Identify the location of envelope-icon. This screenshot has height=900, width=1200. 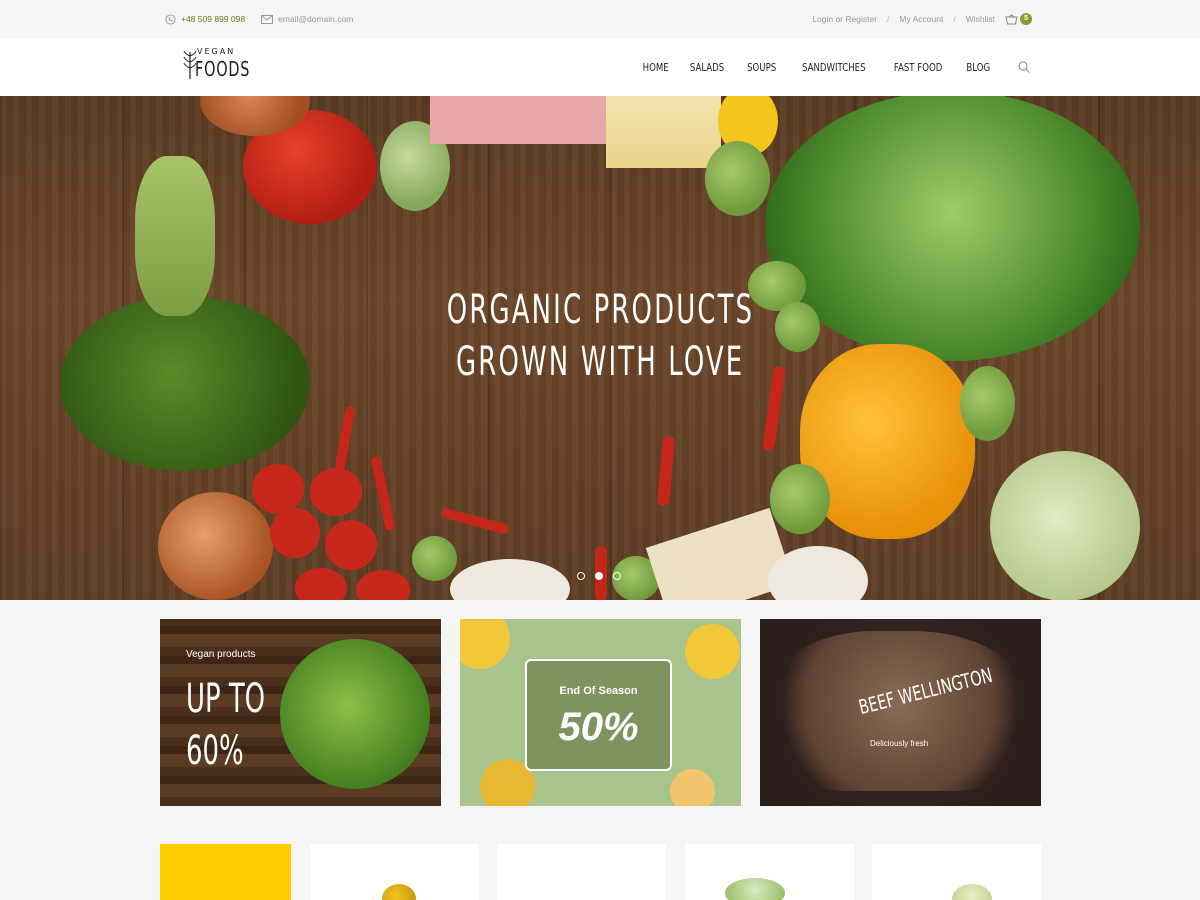
(267, 19).